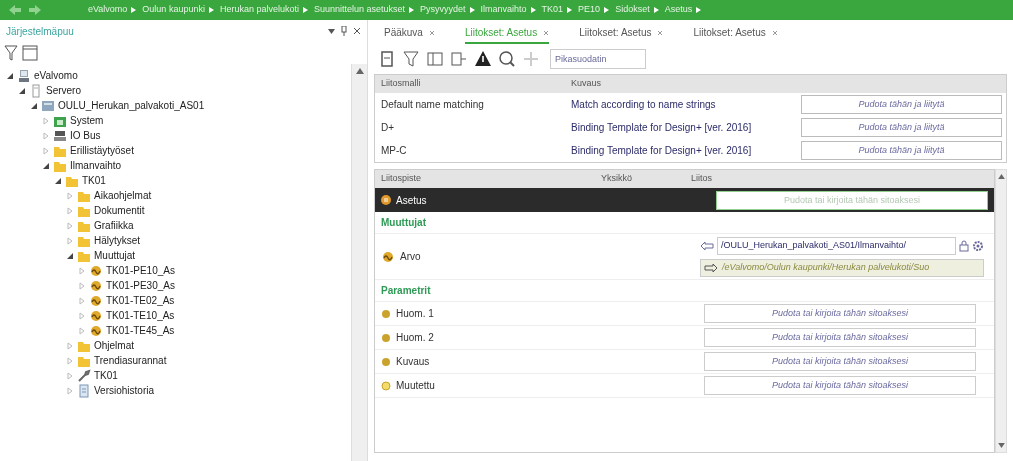 The image size is (1013, 461). What do you see at coordinates (123, 195) in the screenshot?
I see `tree-item: Aikaohjelmat` at bounding box center [123, 195].